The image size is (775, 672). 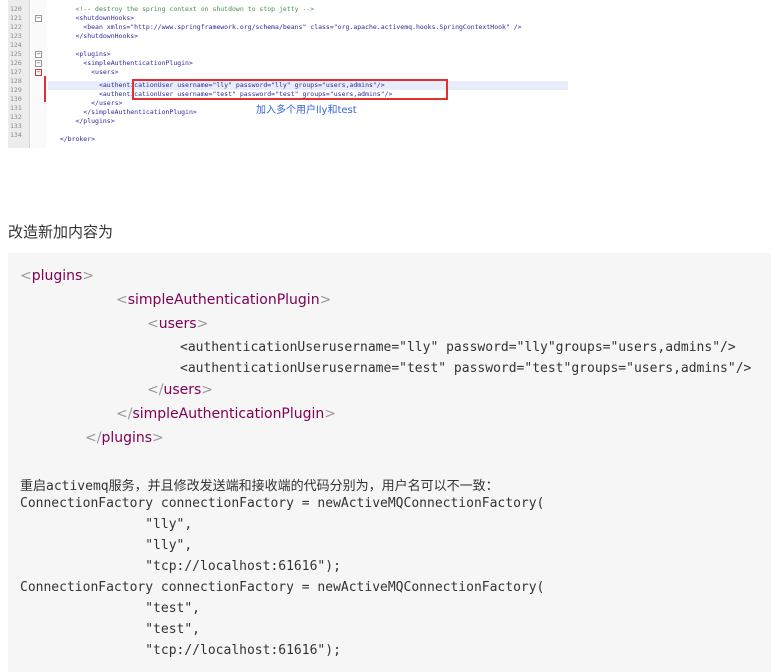 What do you see at coordinates (16, 63) in the screenshot?
I see `line-number: 126` at bounding box center [16, 63].